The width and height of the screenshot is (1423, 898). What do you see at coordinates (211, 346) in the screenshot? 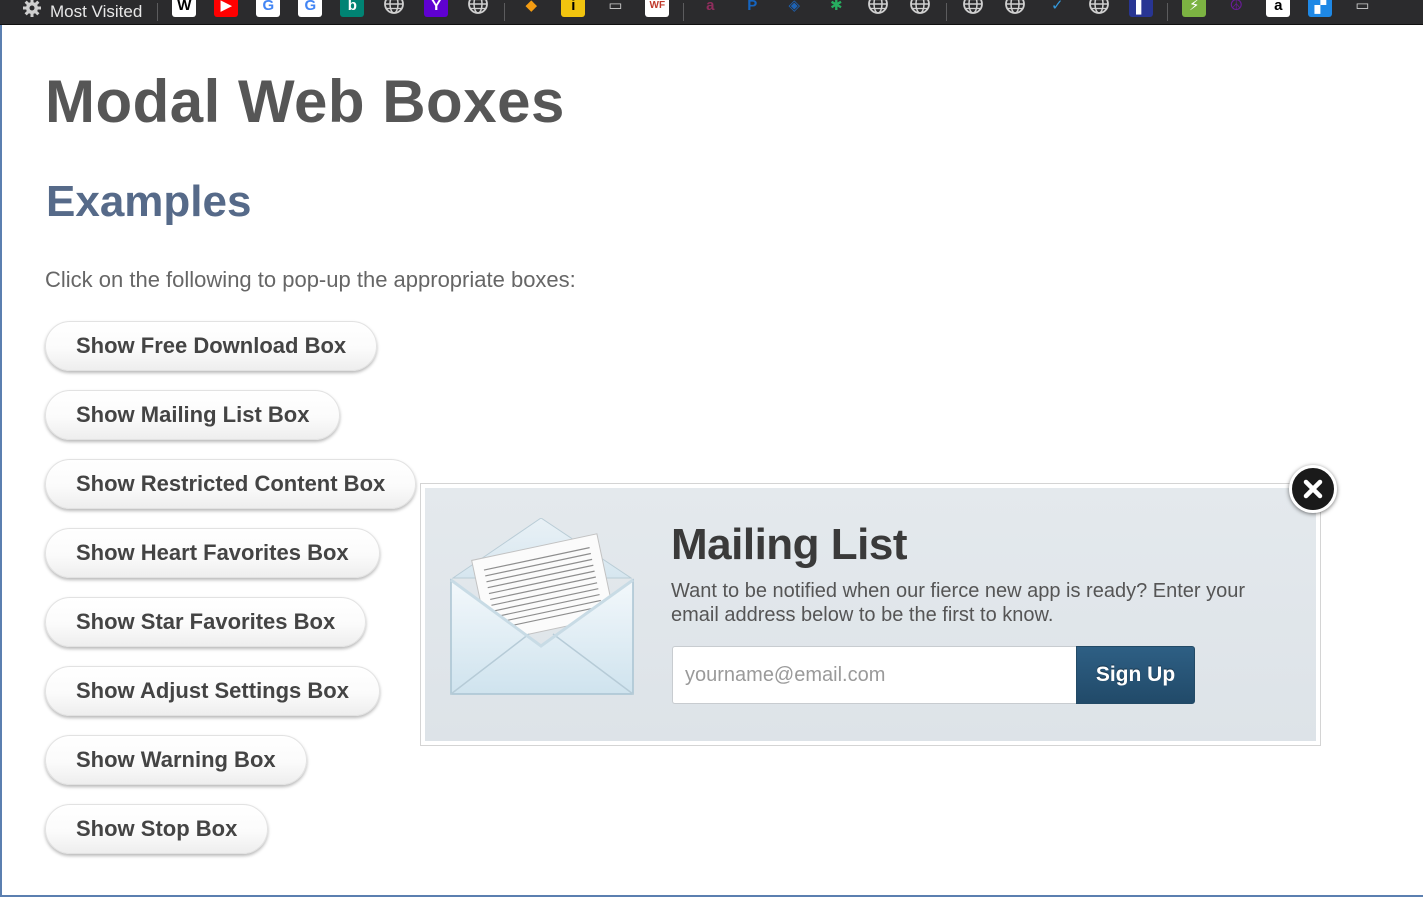
I see `show-free-download-button: Show Free Download Box` at bounding box center [211, 346].